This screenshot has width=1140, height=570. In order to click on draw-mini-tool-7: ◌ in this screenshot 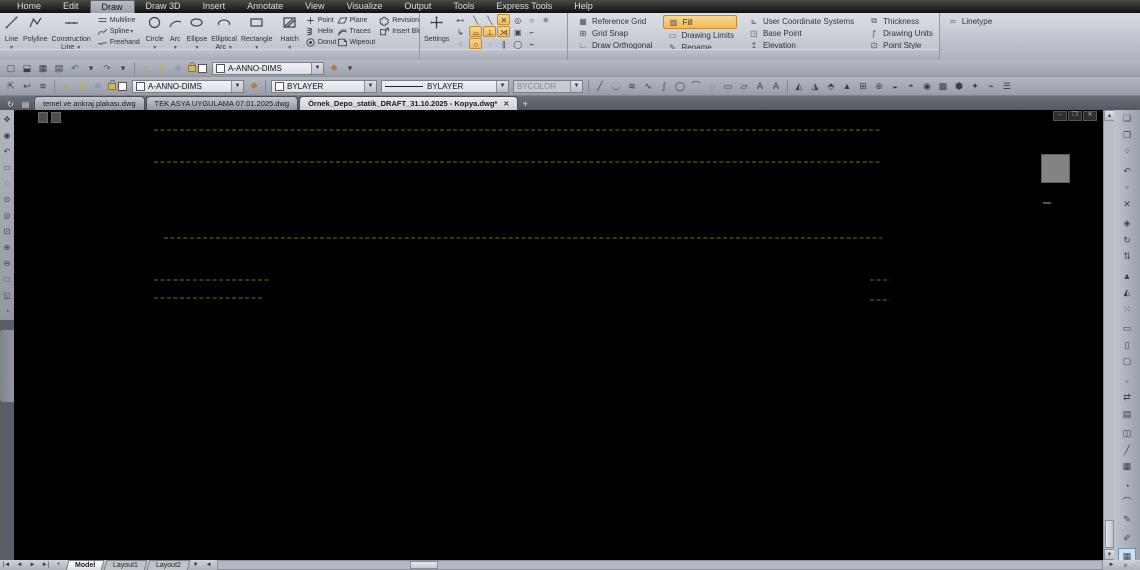, I will do `click(712, 86)`.